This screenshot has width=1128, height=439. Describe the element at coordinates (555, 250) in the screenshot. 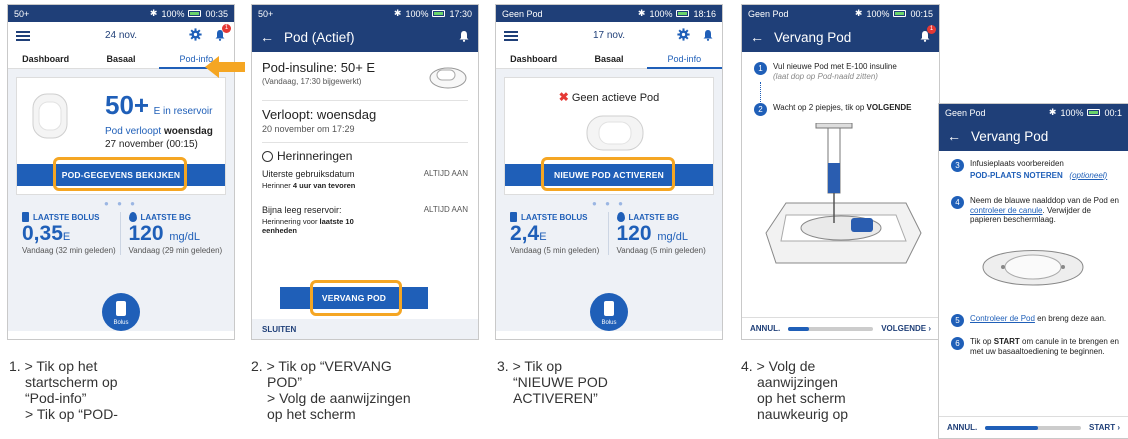

I see `last-bolus-time: Vandaag (5 min geleden)` at that location.